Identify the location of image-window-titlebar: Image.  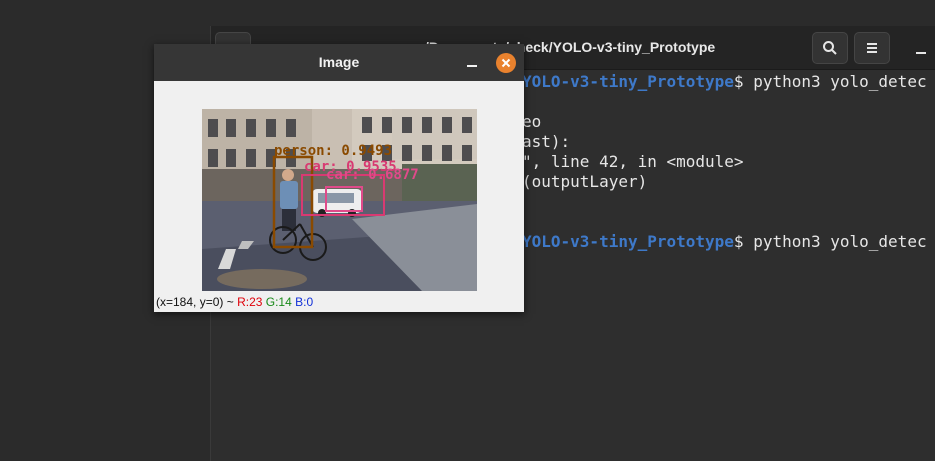
(339, 62).